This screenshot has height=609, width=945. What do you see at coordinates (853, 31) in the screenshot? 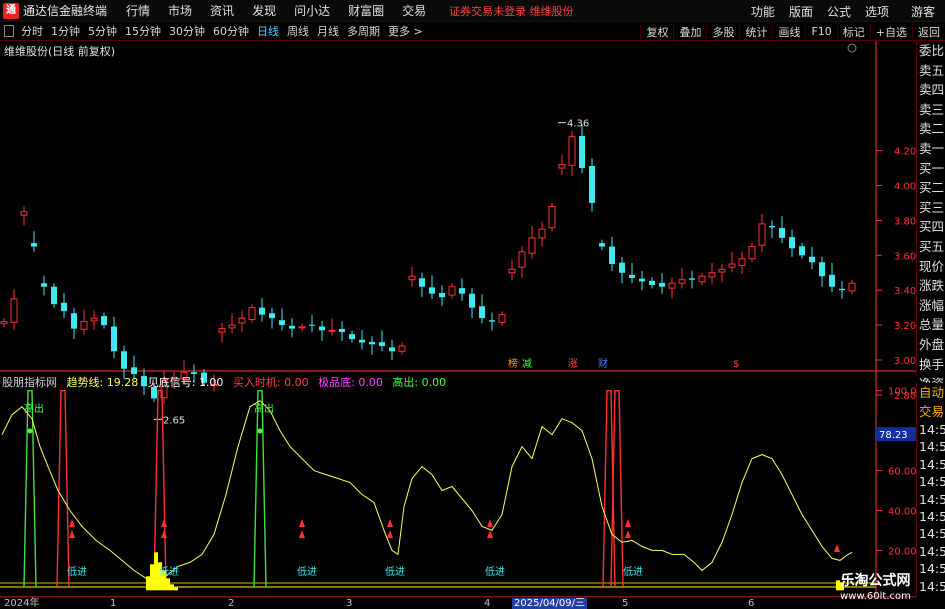
I see `btn-mark: 标记` at bounding box center [853, 31].